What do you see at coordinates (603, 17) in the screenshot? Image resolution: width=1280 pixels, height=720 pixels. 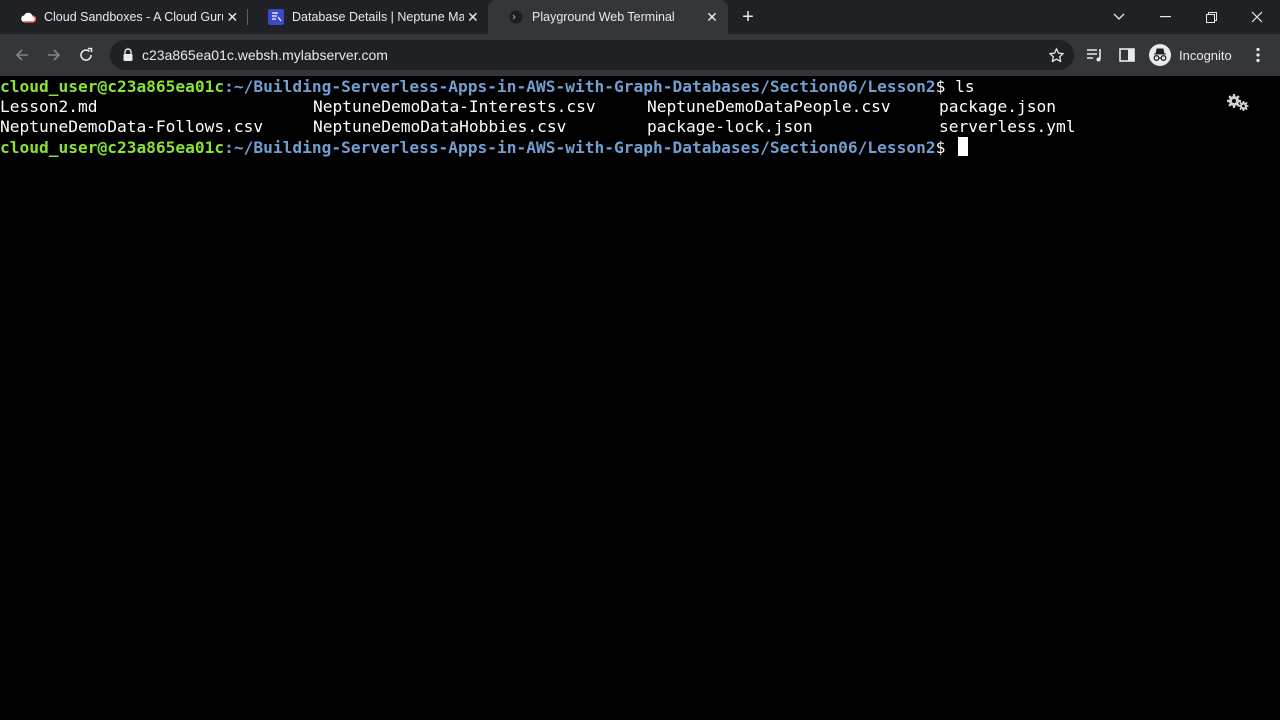 I see `tab-title: Playground Web Terminal` at bounding box center [603, 17].